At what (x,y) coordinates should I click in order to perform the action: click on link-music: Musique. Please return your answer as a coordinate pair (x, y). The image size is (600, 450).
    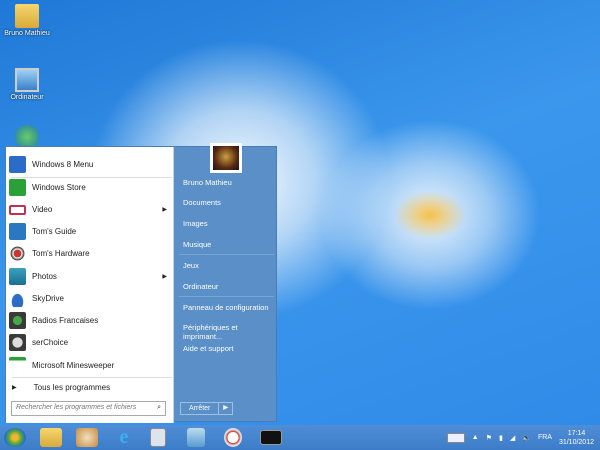
    Looking at the image, I should click on (197, 244).